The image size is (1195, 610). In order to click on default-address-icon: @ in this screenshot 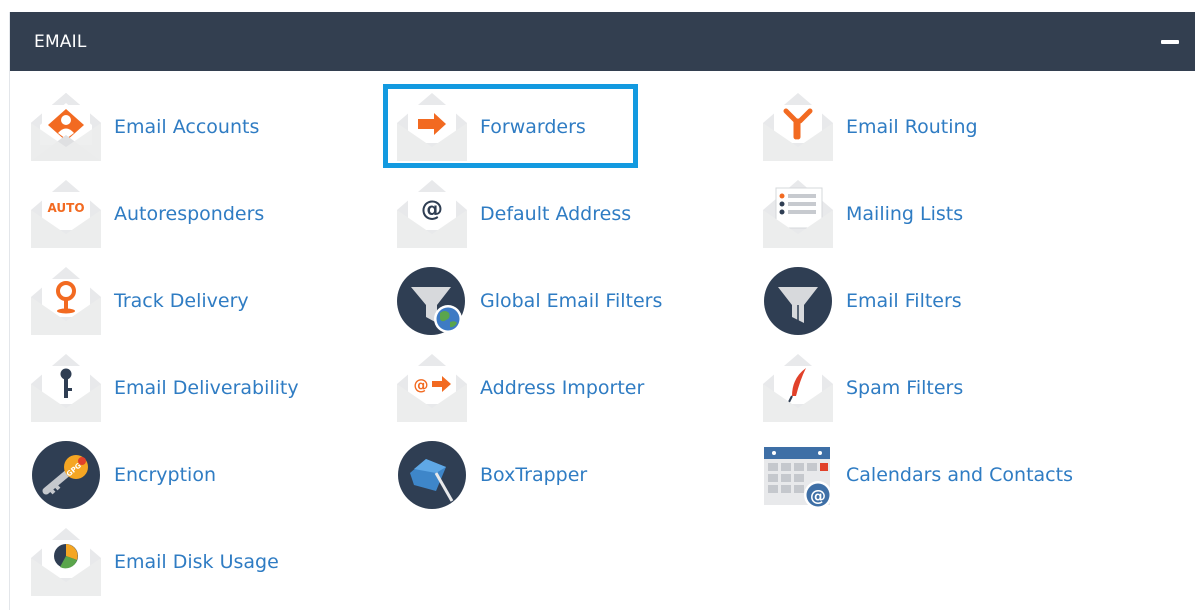, I will do `click(432, 214)`.